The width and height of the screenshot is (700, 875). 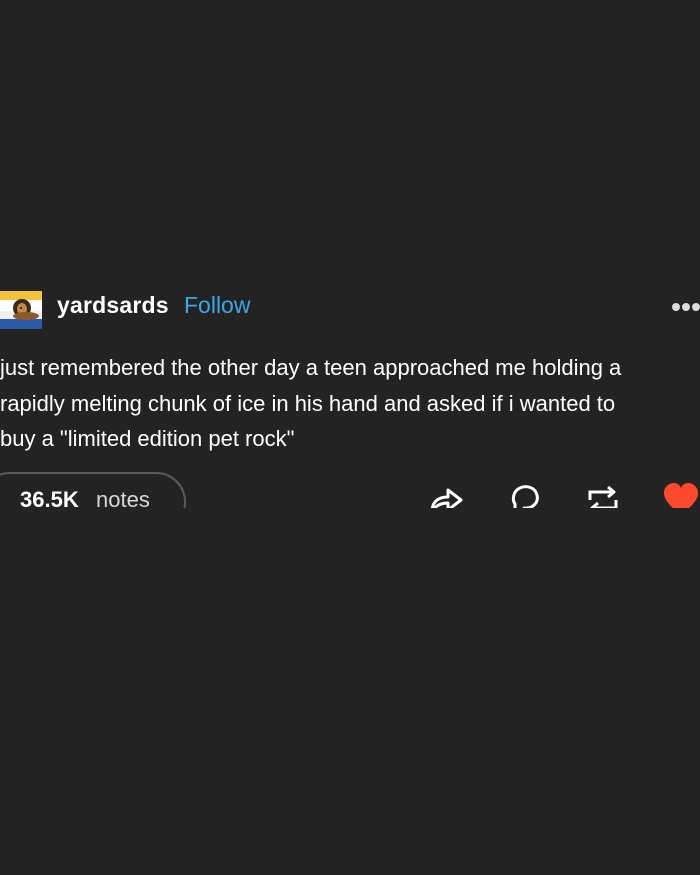 What do you see at coordinates (350, 307) in the screenshot?
I see `post-header: yardsards Follow` at bounding box center [350, 307].